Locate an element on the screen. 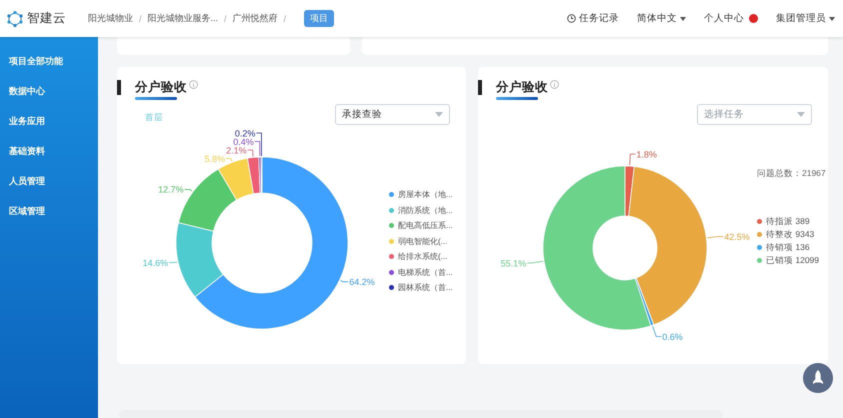  sidebar-item: 人员管理 is located at coordinates (27, 181).